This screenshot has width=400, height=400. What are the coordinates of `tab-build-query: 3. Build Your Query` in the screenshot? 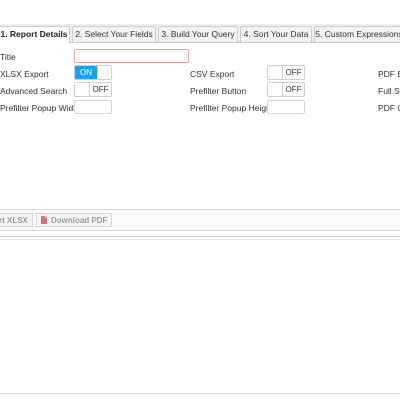 It's located at (198, 34).